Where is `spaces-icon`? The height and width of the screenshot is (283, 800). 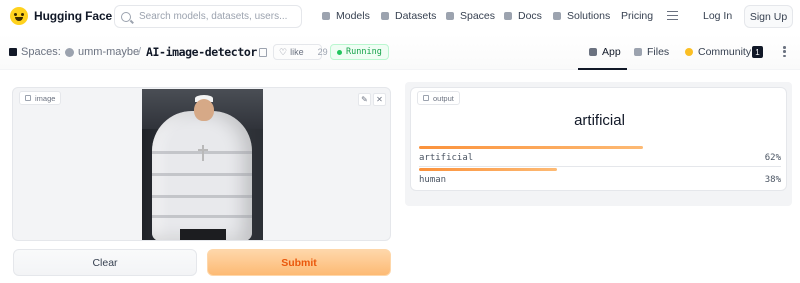
spaces-icon is located at coordinates (450, 16).